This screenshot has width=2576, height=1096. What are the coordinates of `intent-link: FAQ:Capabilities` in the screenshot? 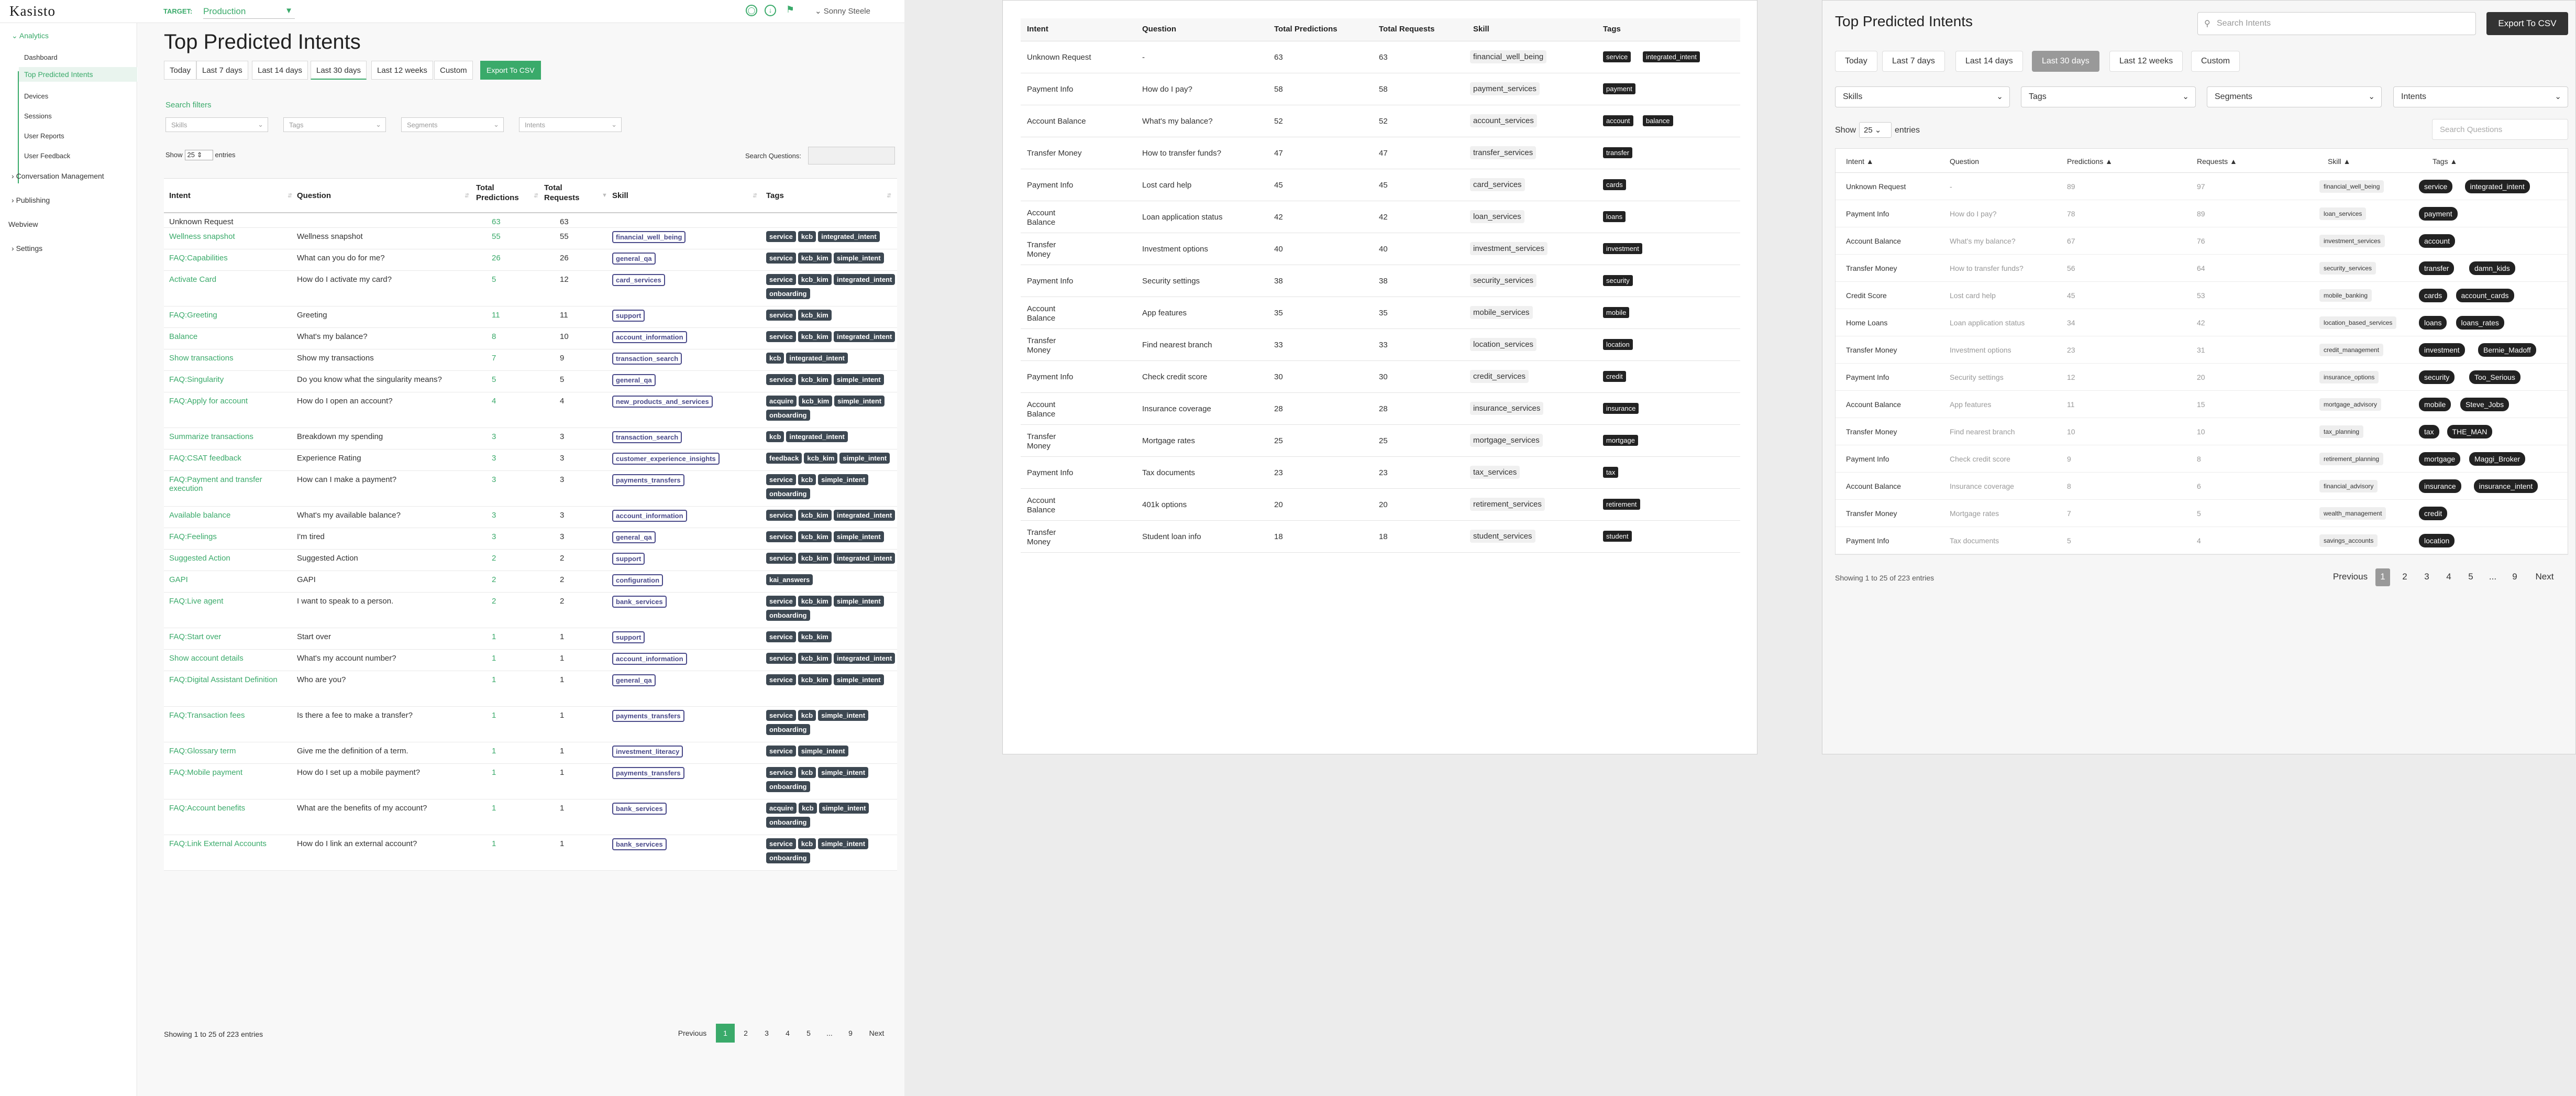 It's located at (229, 258).